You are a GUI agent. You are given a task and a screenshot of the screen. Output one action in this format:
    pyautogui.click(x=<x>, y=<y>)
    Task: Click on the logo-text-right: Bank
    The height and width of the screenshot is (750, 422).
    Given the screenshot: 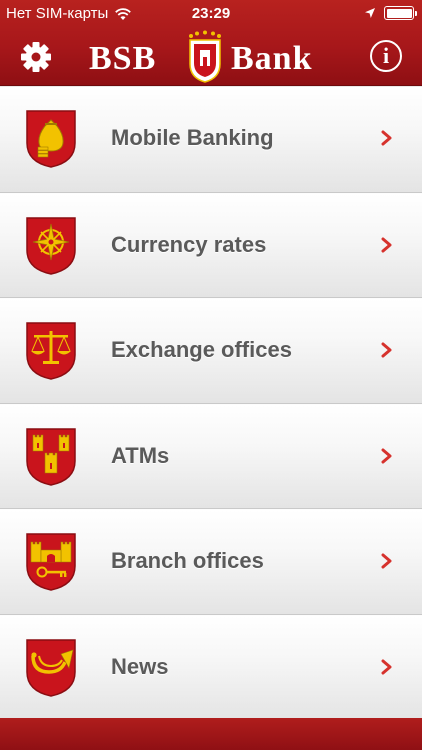 What is the action you would take?
    pyautogui.click(x=272, y=58)
    